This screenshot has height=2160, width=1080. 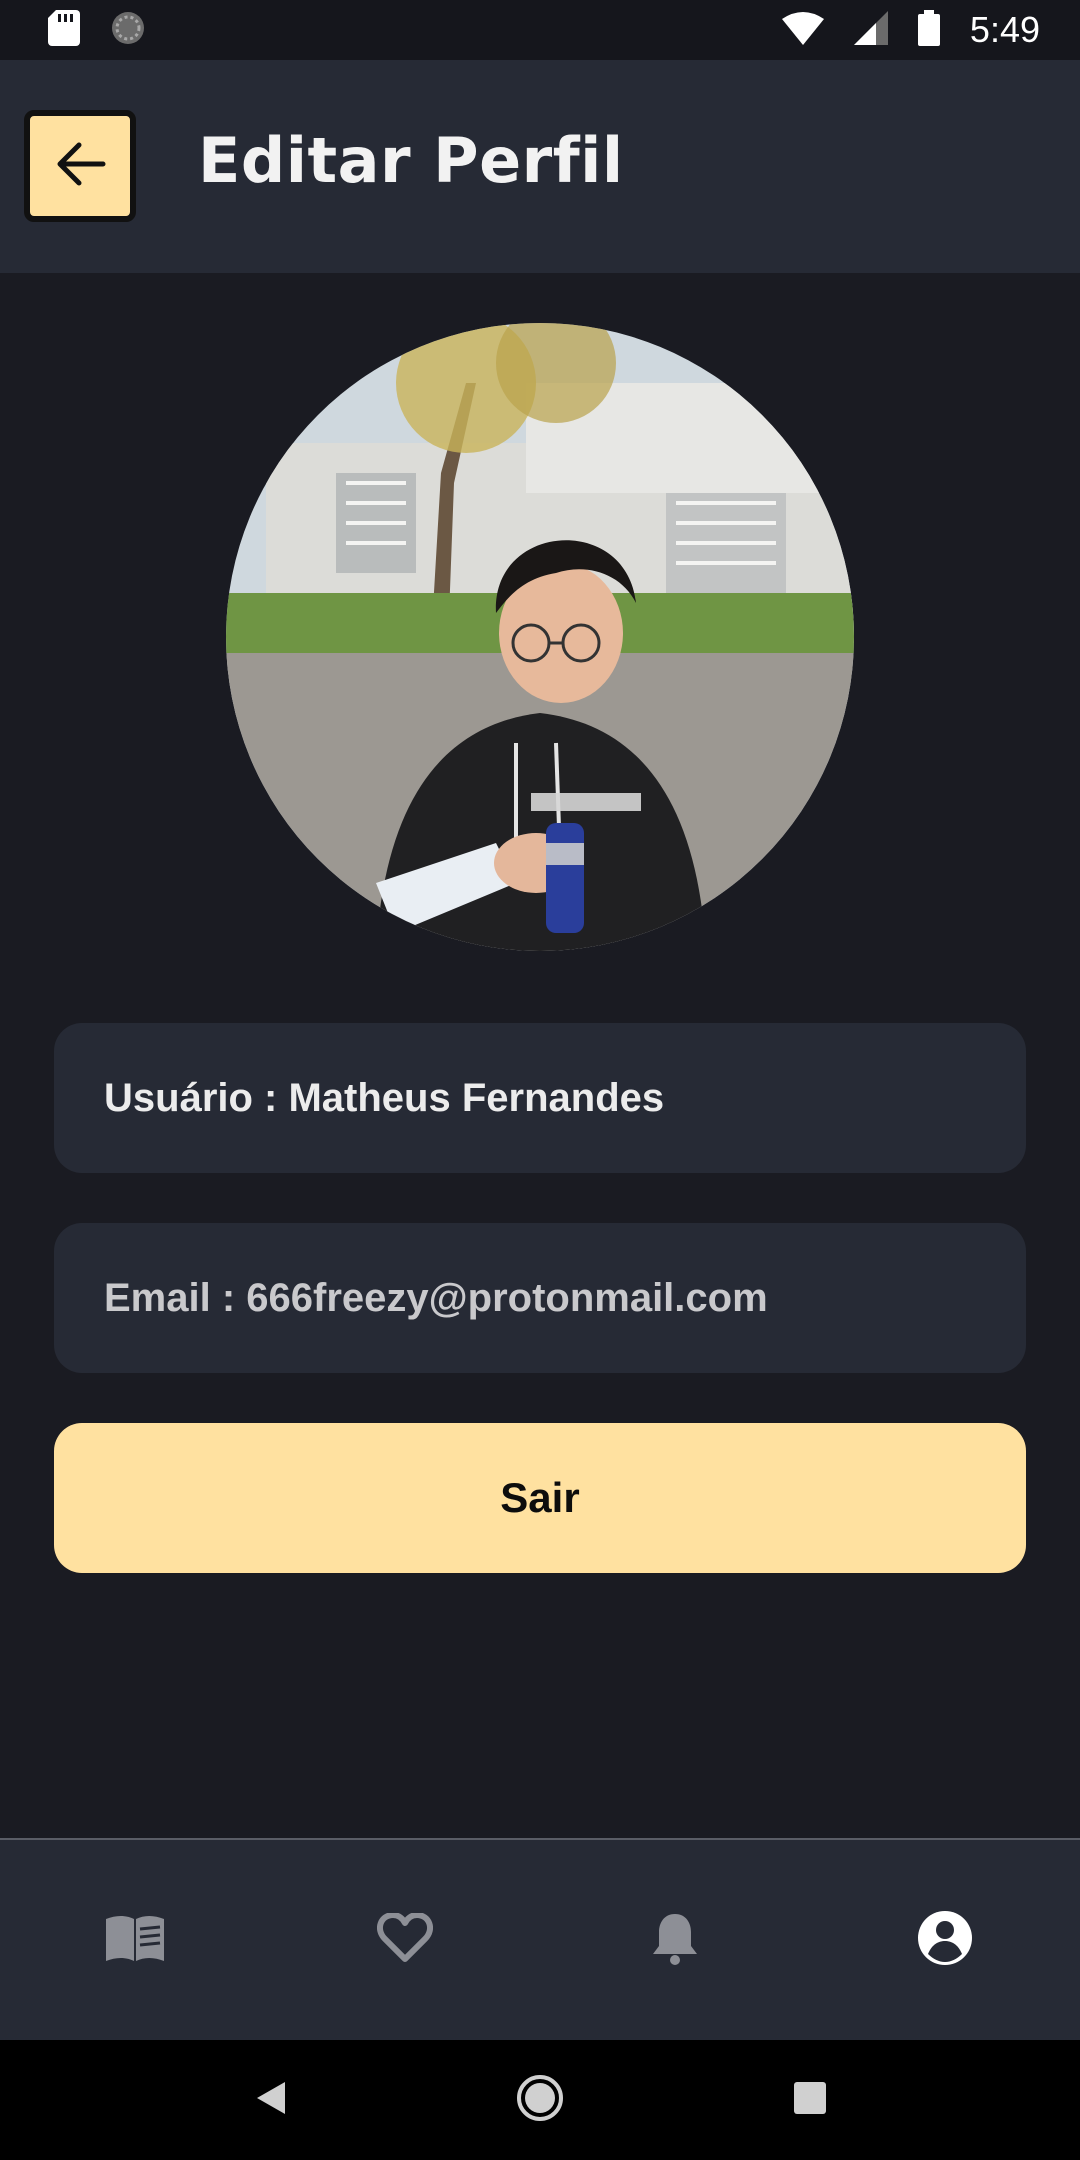 What do you see at coordinates (128, 30) in the screenshot?
I see `sync-icon` at bounding box center [128, 30].